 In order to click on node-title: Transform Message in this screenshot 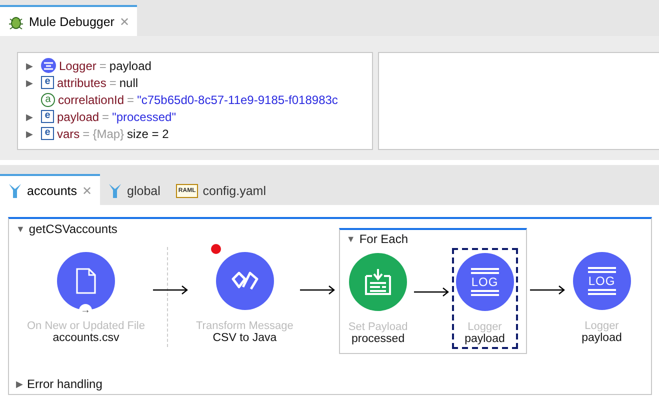, I will do `click(245, 326)`.